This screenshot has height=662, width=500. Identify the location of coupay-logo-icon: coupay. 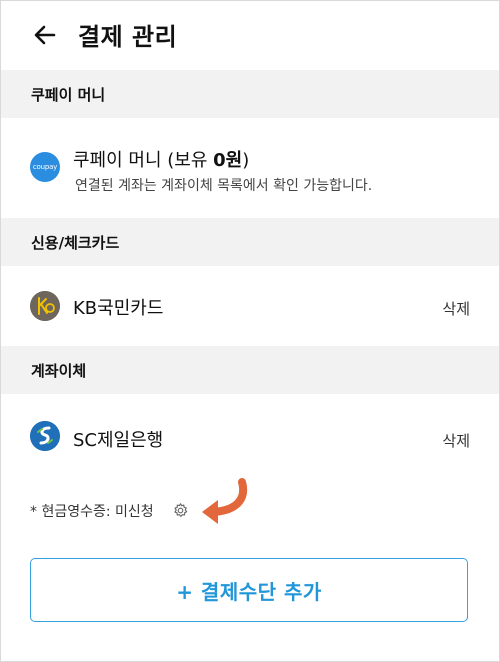
(45, 167).